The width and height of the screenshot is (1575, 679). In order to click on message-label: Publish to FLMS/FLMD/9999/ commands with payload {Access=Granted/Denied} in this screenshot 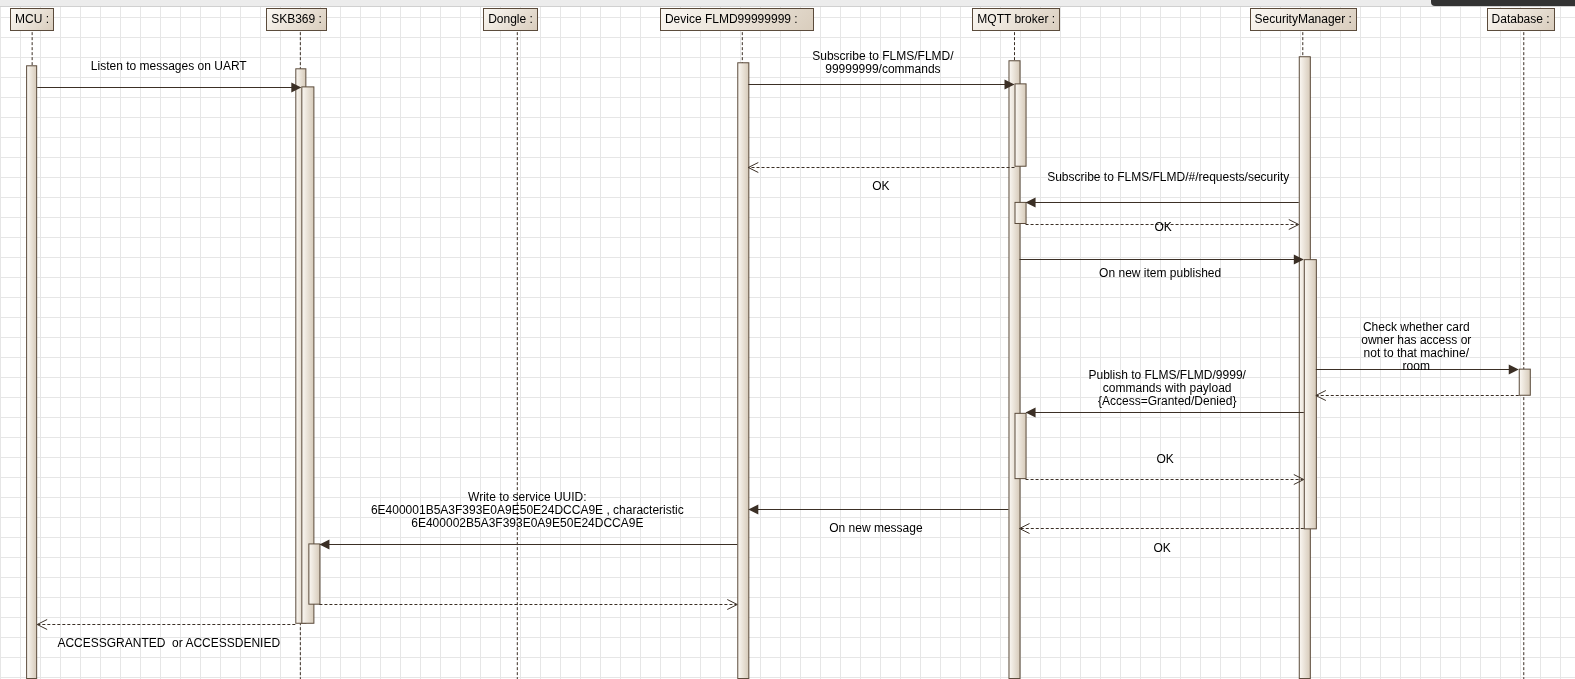, I will do `click(1167, 388)`.